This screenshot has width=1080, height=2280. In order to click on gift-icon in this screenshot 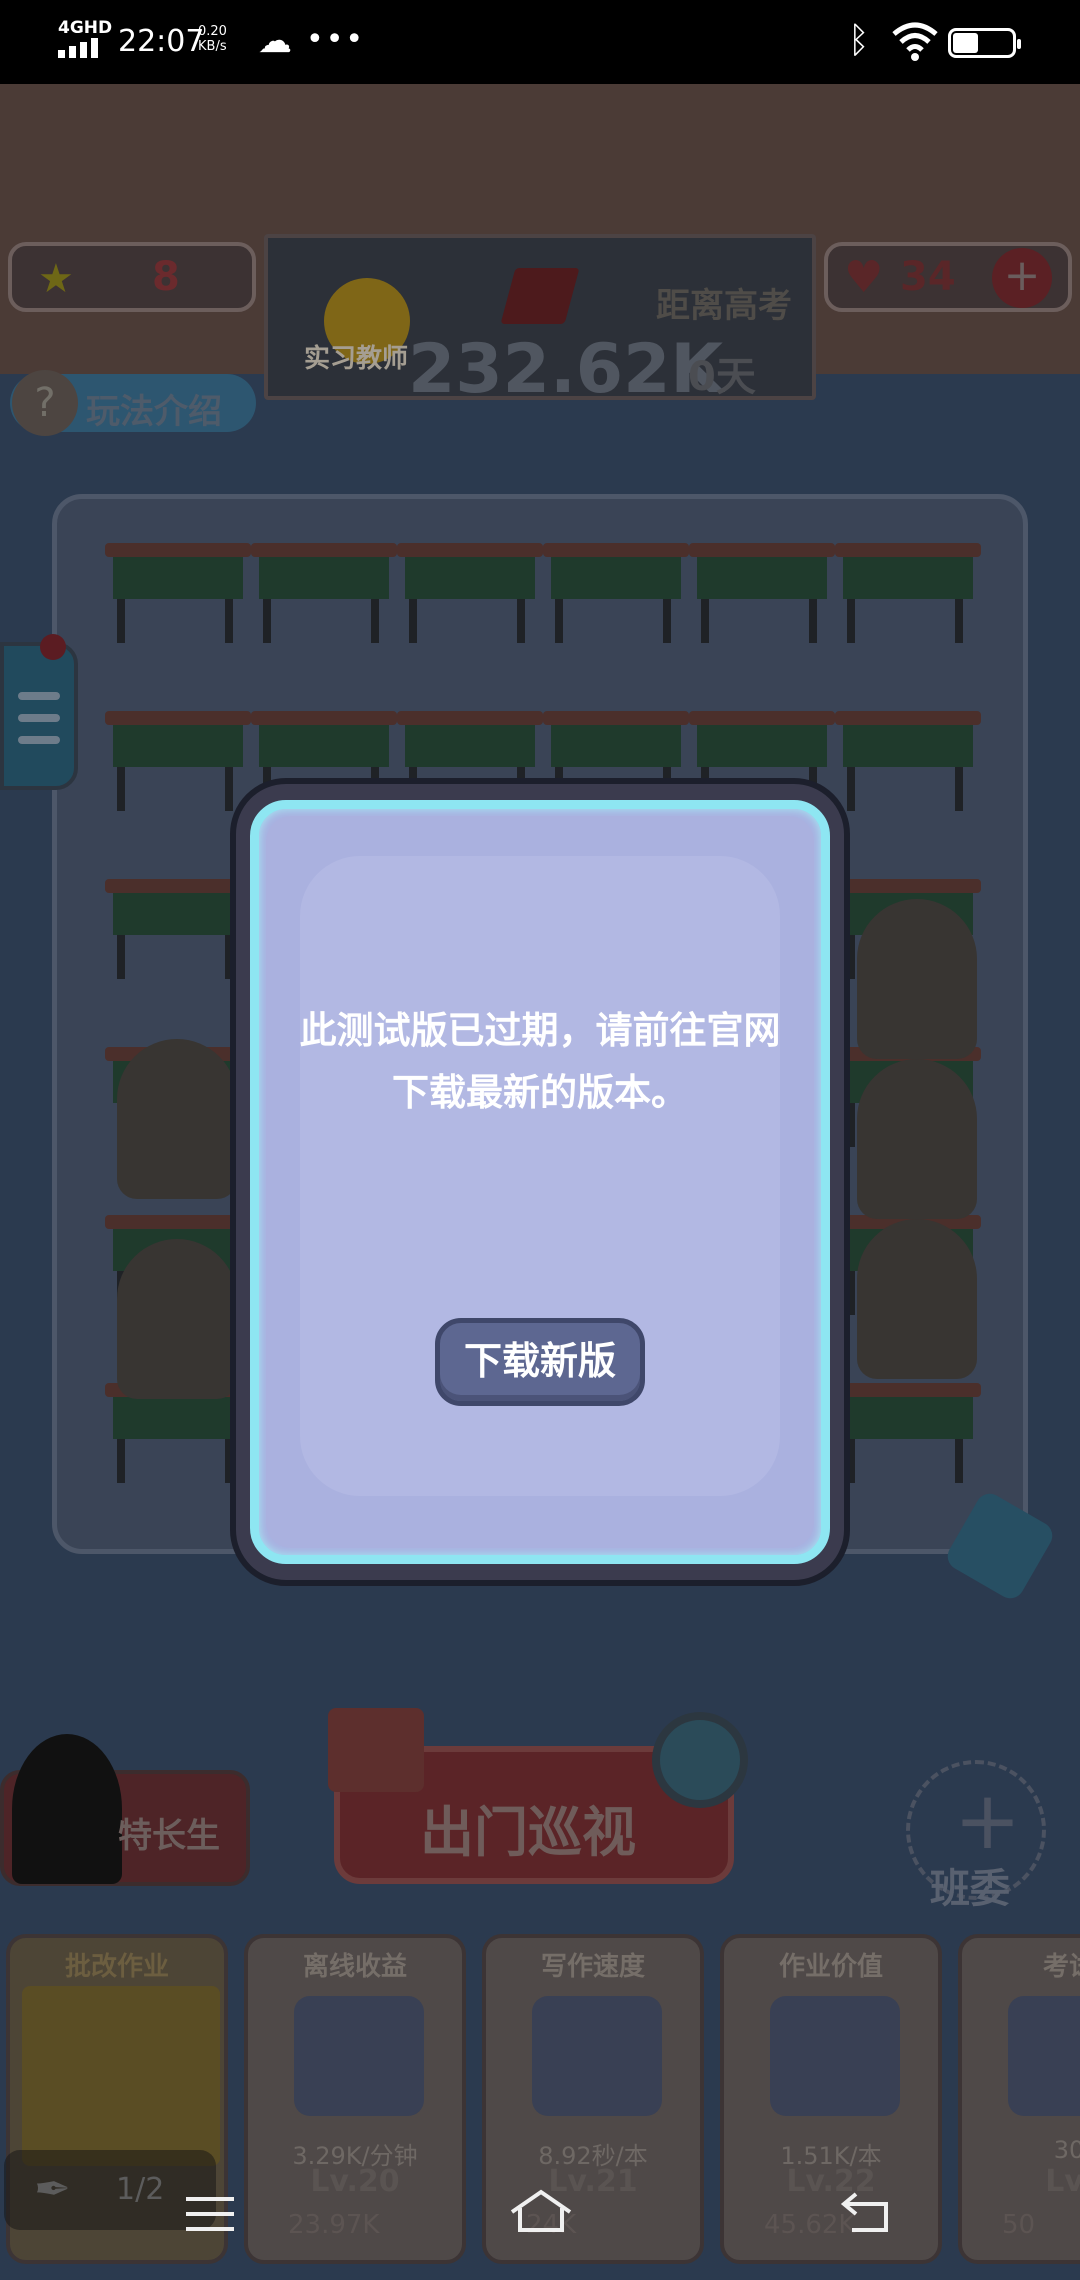, I will do `click(376, 1750)`.